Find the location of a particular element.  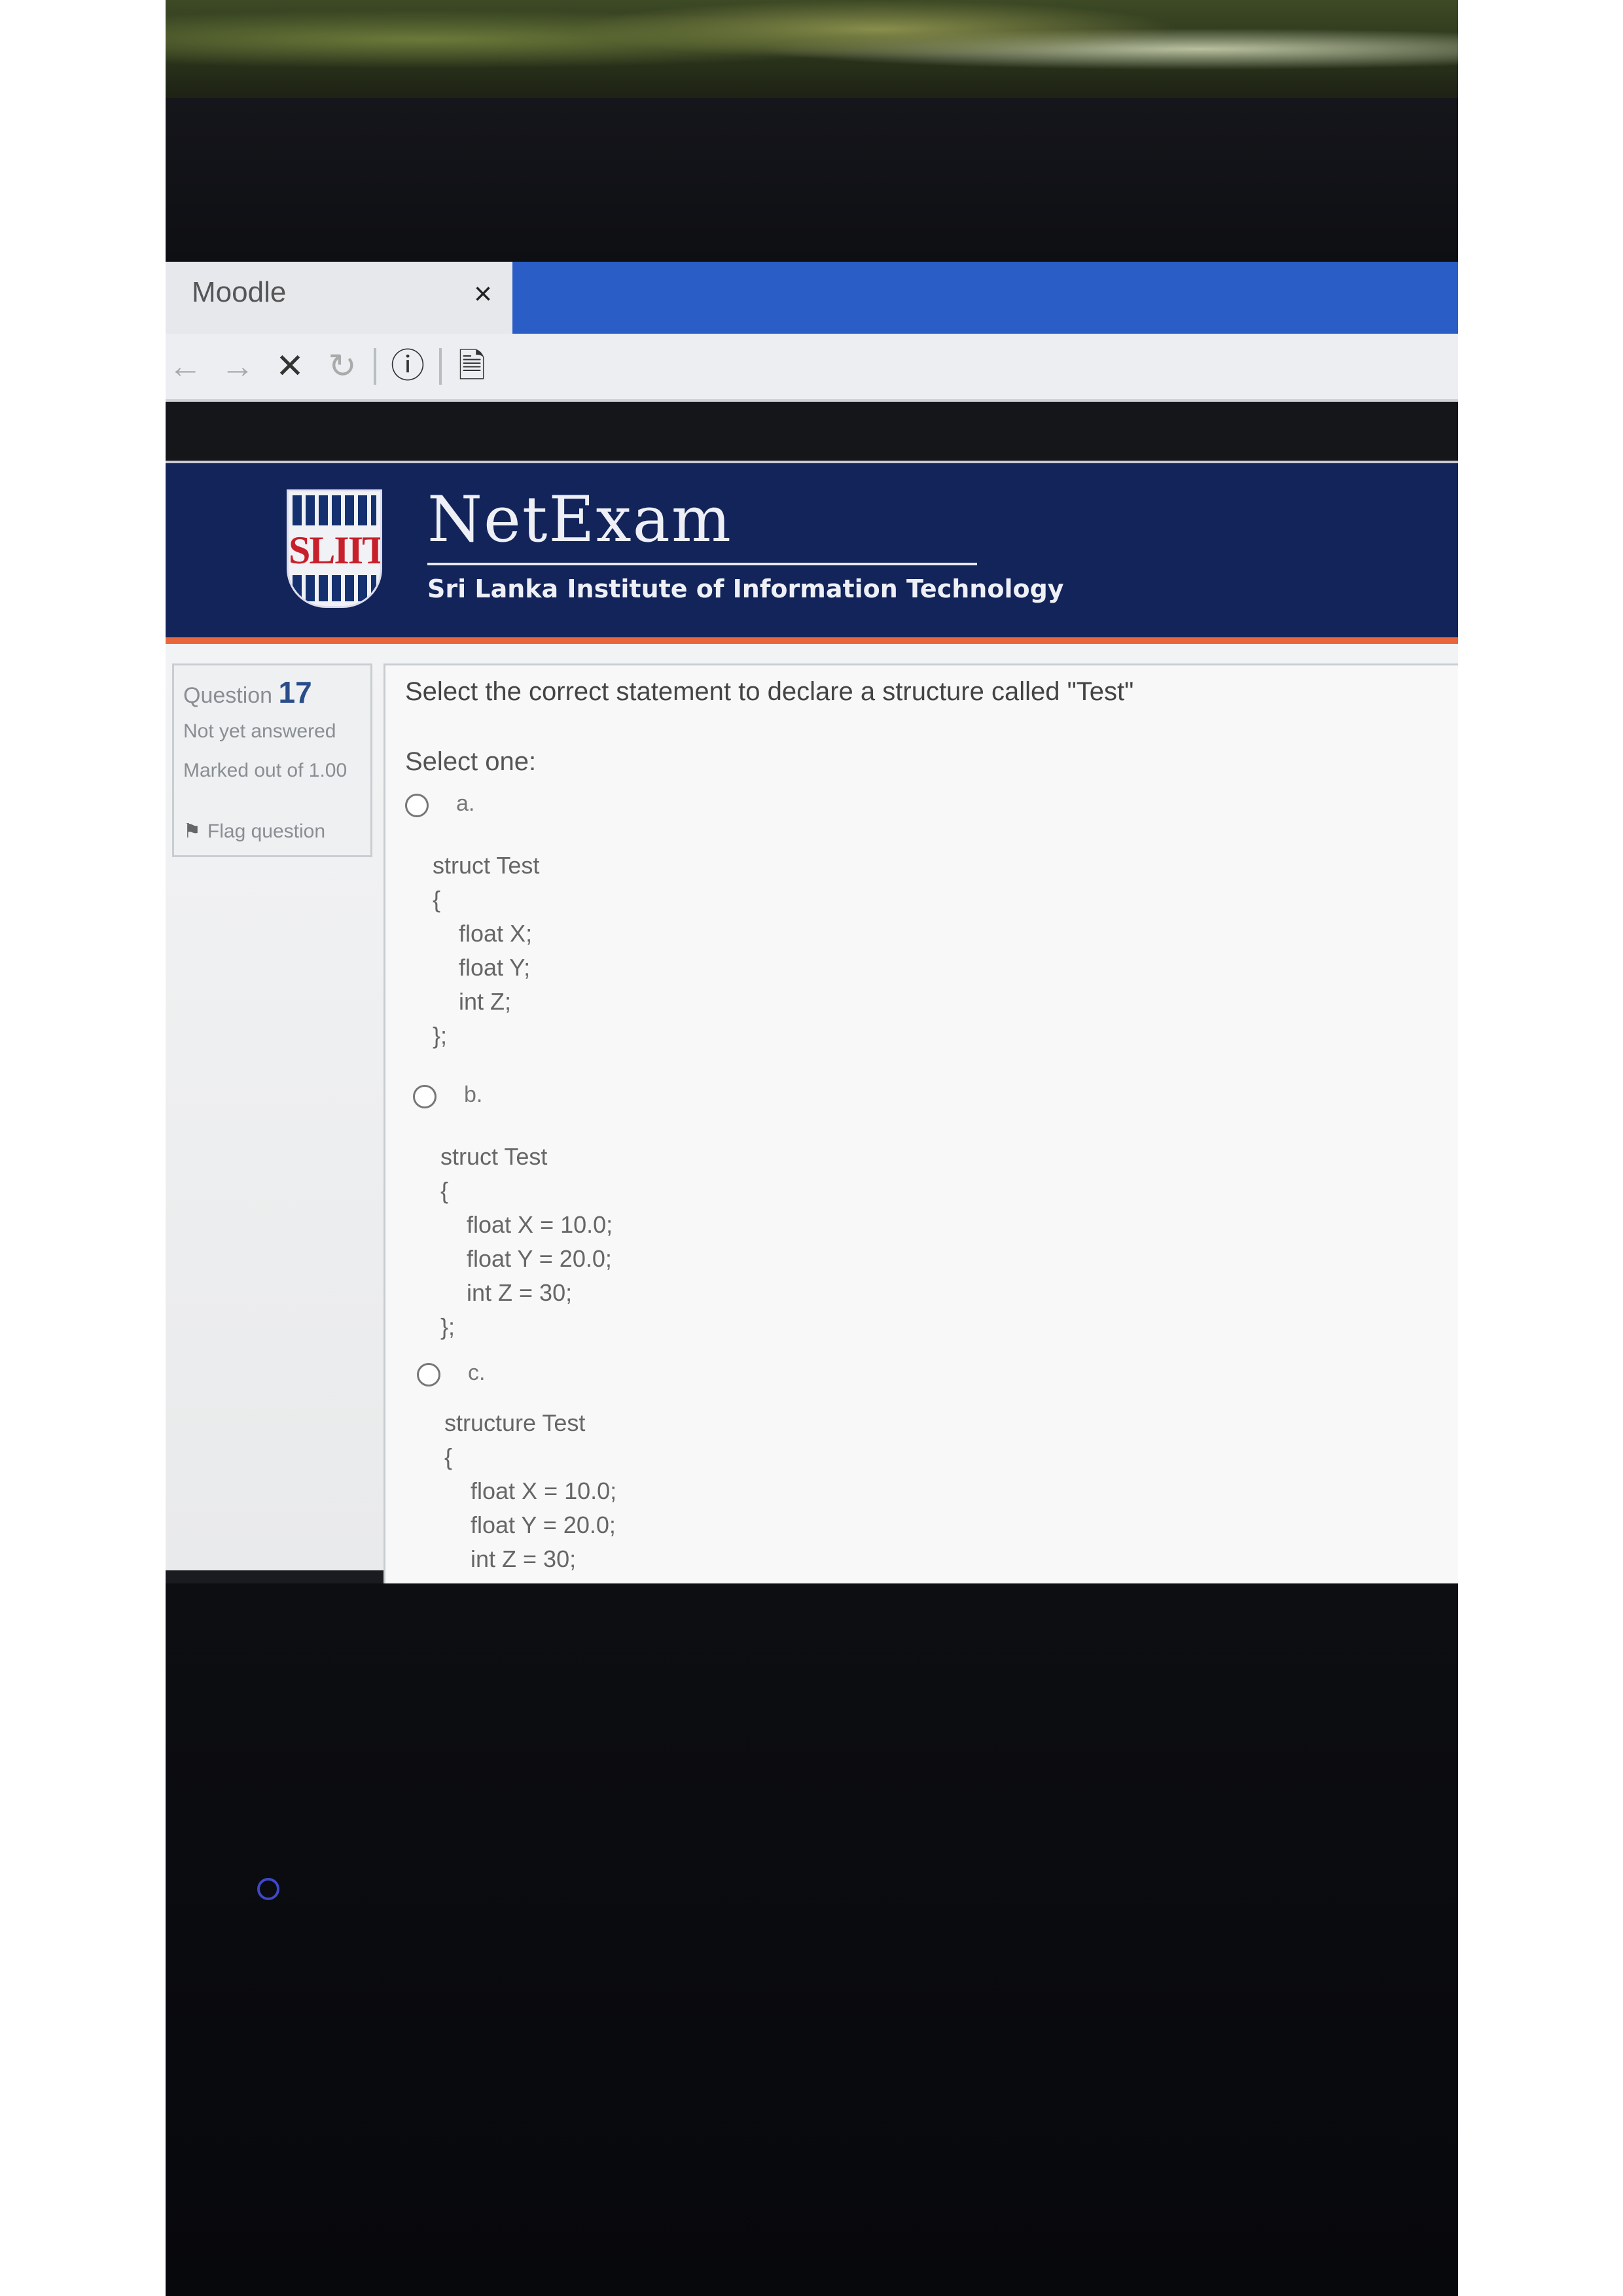

forward-icon: → is located at coordinates (238, 366).